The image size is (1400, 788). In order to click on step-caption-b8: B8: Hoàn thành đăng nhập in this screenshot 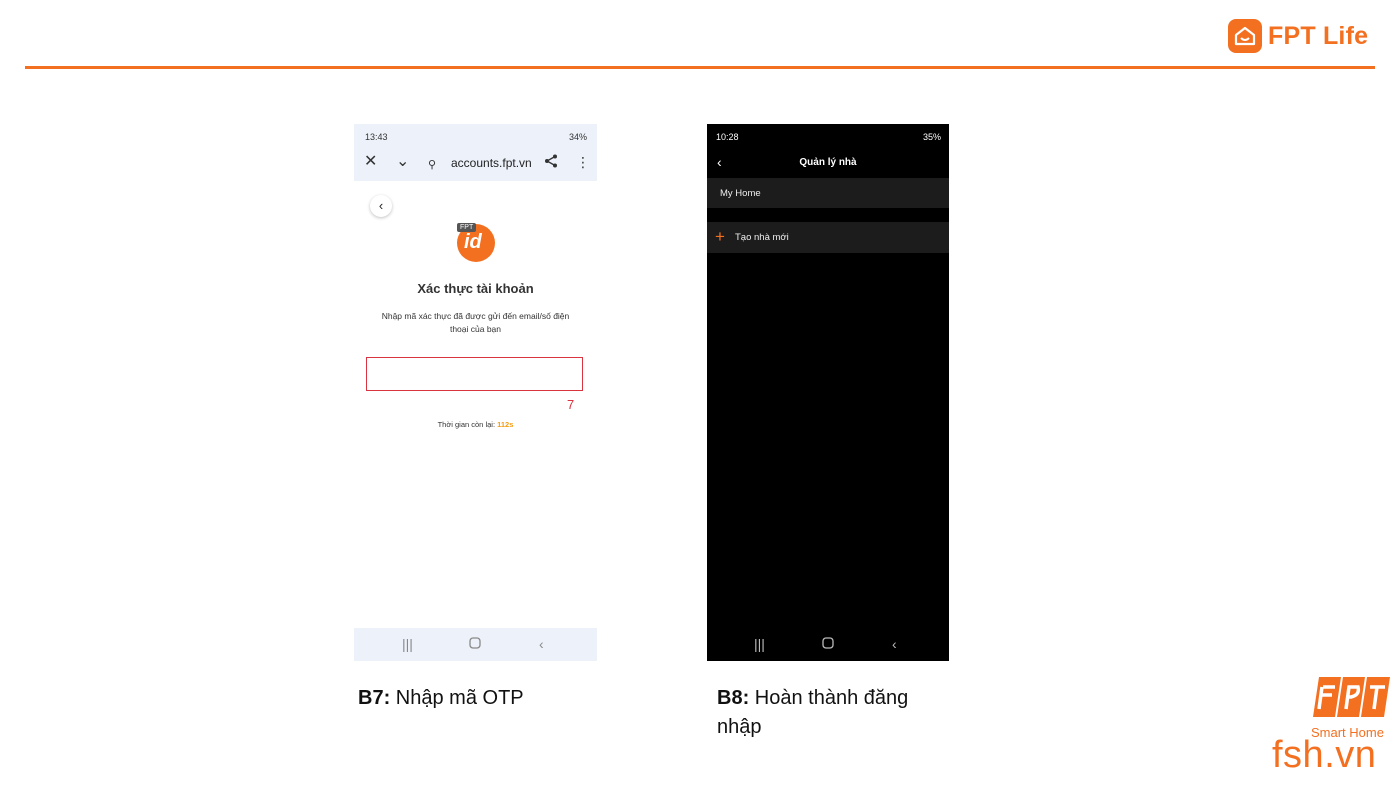, I will do `click(837, 713)`.